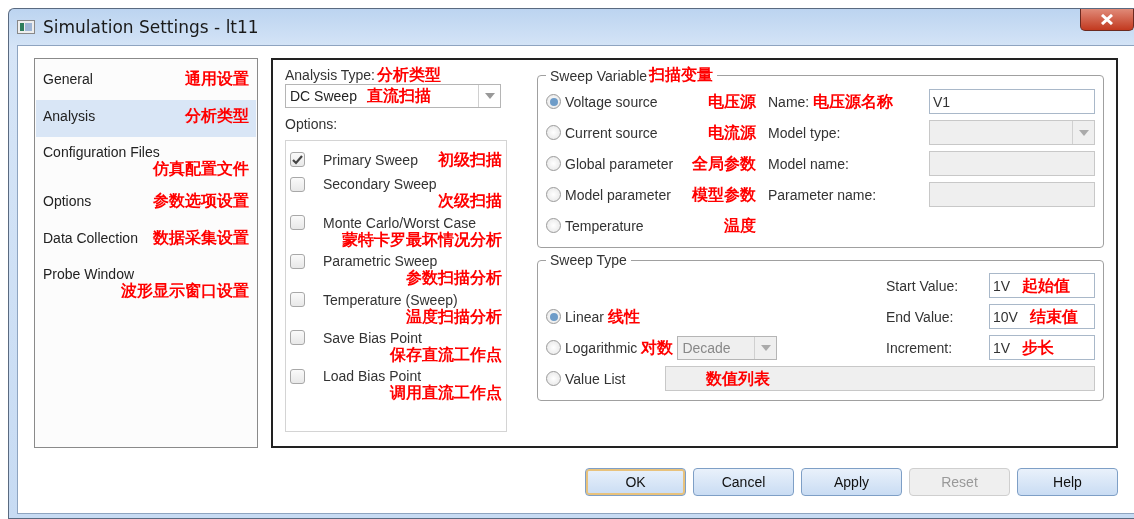 This screenshot has width=1134, height=519. I want to click on annotation-note: 仿真配置文件, so click(201, 169).